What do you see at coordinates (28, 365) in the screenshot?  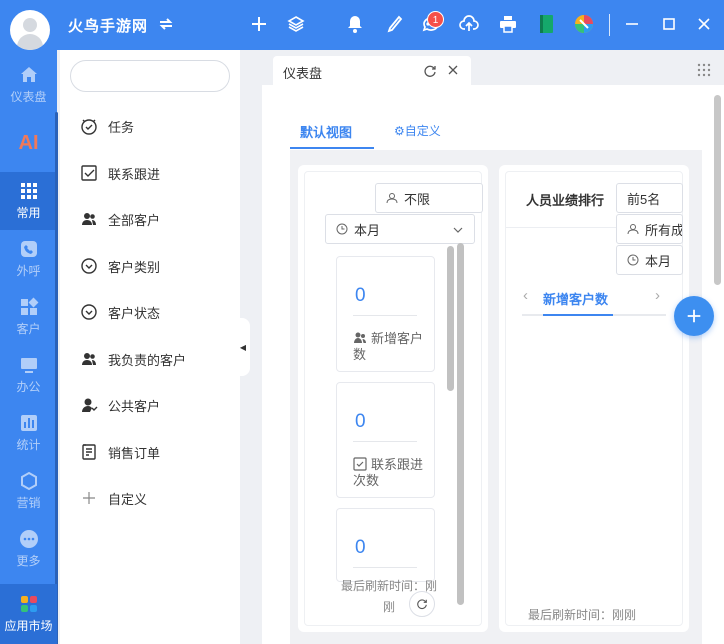 I see `monitor-icon` at bounding box center [28, 365].